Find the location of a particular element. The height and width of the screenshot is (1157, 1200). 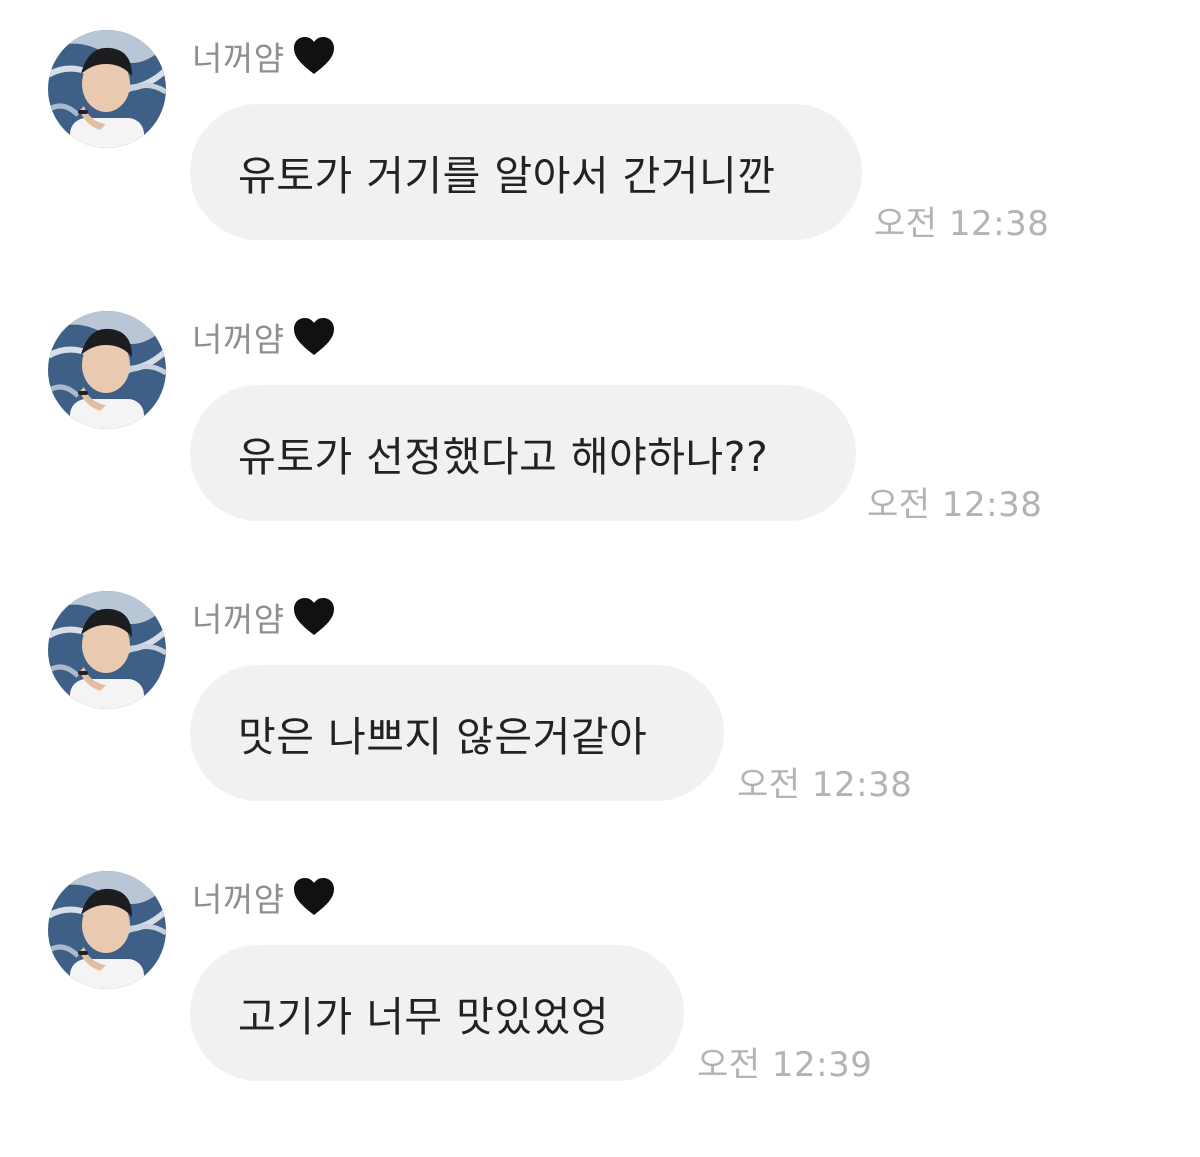

message-bubble: 유토가 거기를 알아서 간거니깐 is located at coordinates (526, 172).